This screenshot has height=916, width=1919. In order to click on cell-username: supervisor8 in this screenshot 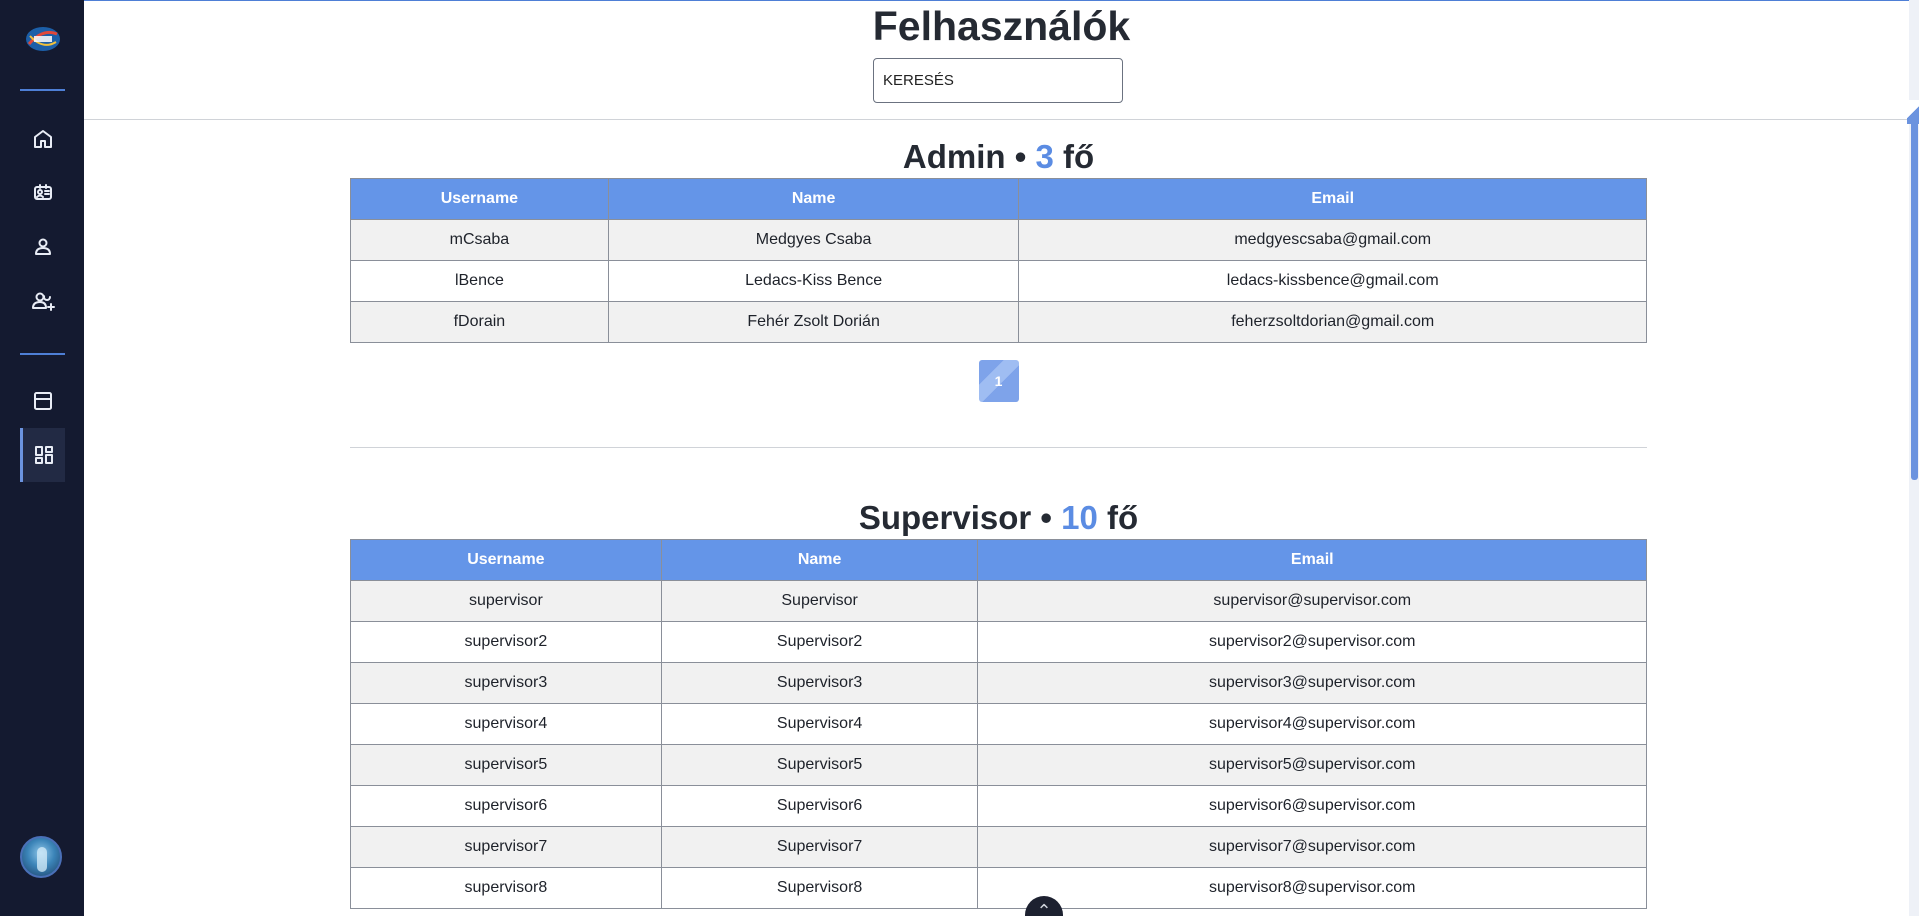, I will do `click(506, 888)`.